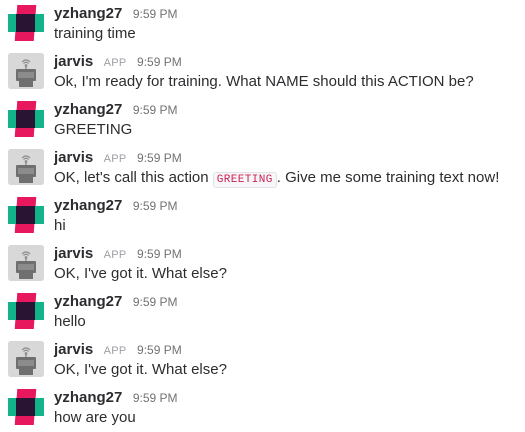  I want to click on message-item: yzhang27 9:59 PM GREETING, so click(262, 120).